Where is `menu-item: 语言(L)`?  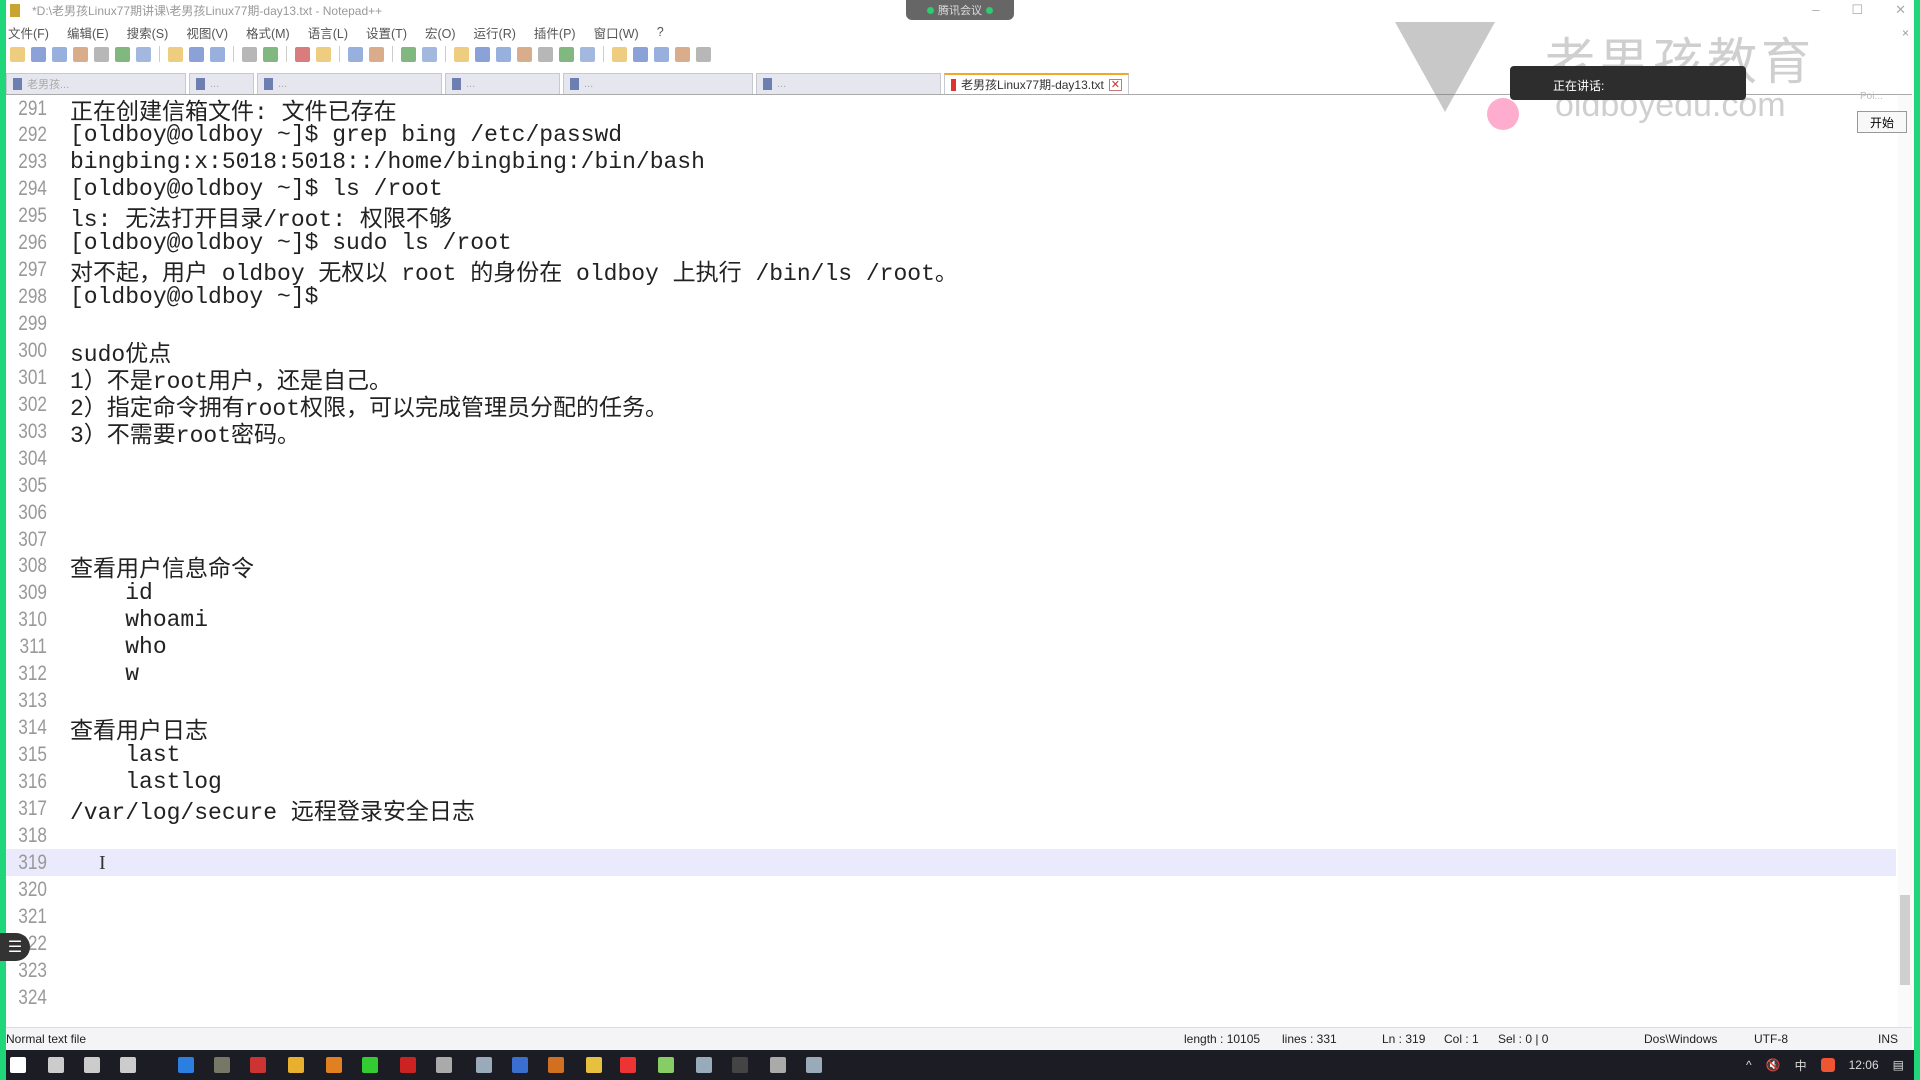 menu-item: 语言(L) is located at coordinates (328, 32).